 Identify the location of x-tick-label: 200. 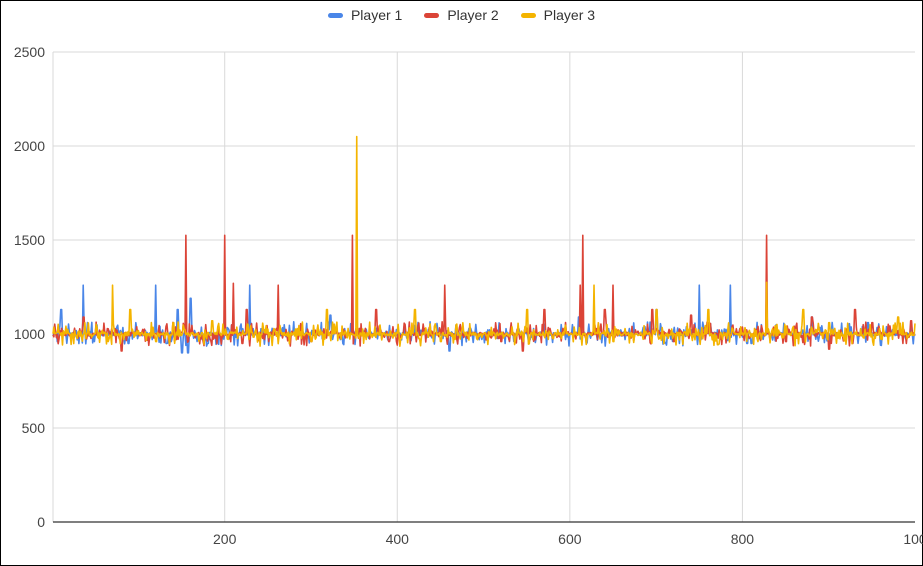
(225, 539).